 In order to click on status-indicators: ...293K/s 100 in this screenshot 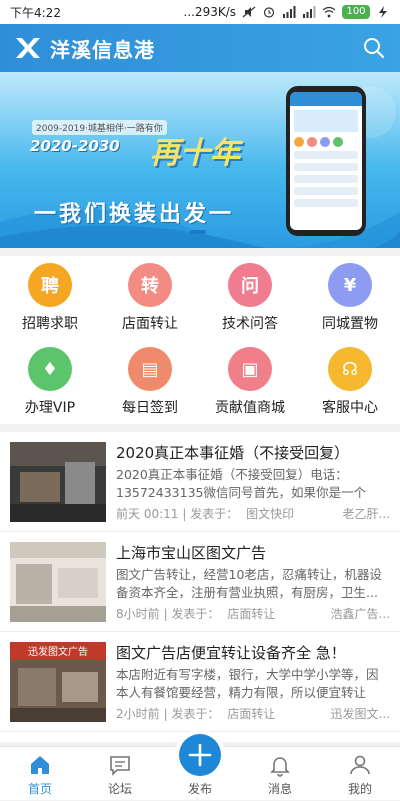, I will do `click(286, 12)`.